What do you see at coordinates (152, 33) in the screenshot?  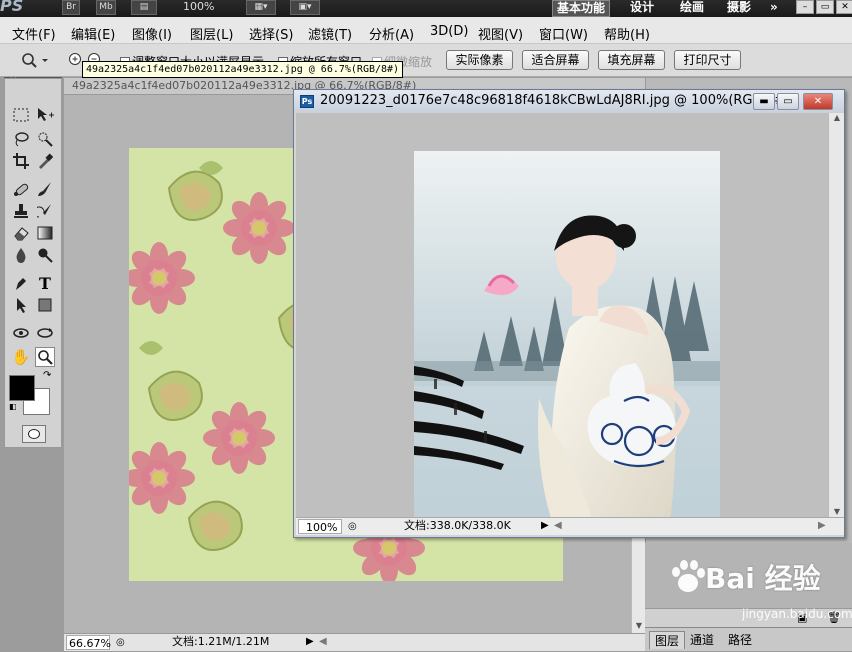 I see `menu-image: 图像(I)` at bounding box center [152, 33].